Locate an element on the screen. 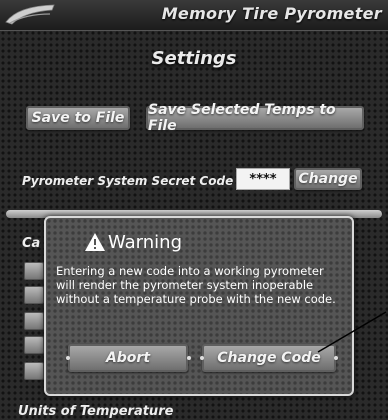 This screenshot has height=420, width=388. abort-button: Abort is located at coordinates (128, 358).